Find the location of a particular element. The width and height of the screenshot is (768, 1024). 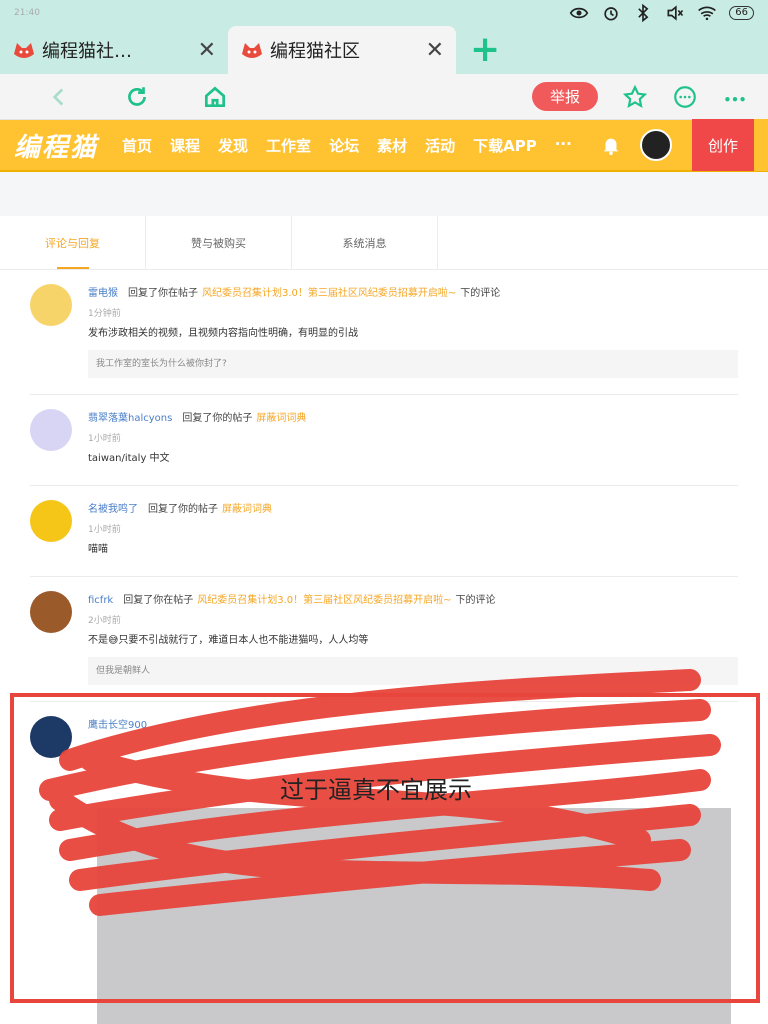

username-link: 翡翠落葉halcyons is located at coordinates (130, 418).